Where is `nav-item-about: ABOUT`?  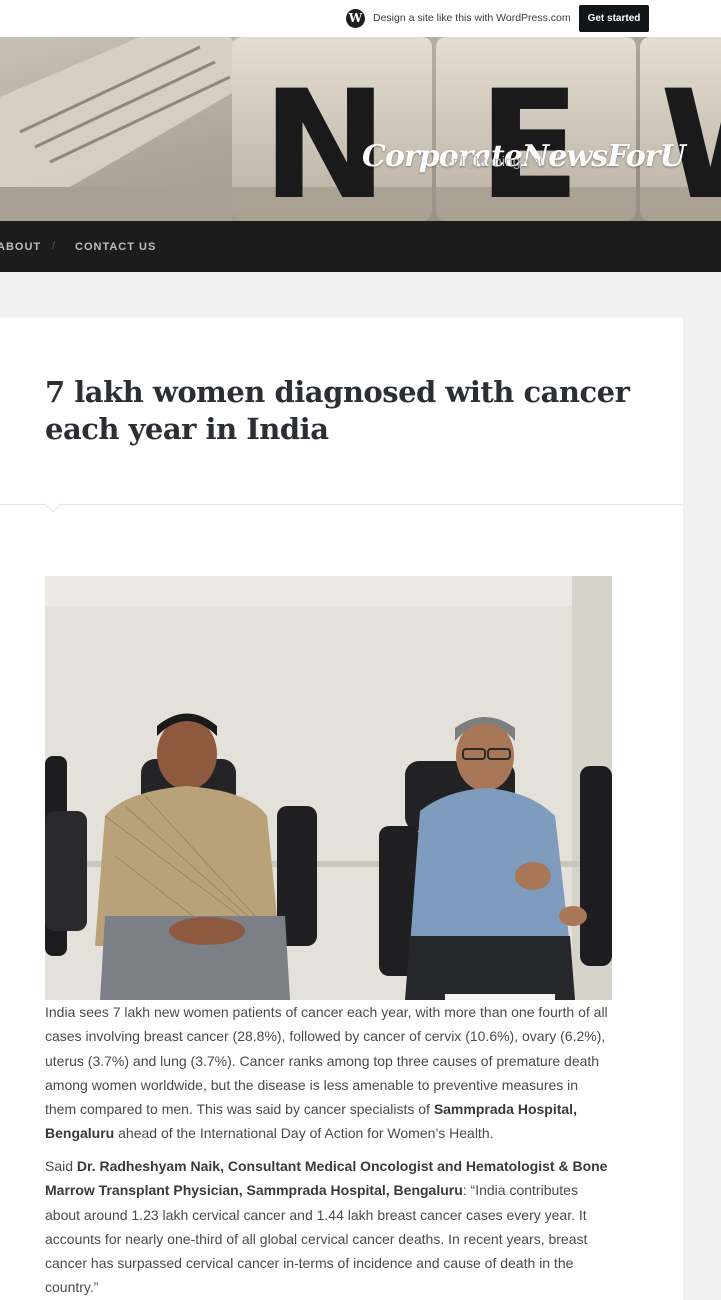
nav-item-about: ABOUT is located at coordinates (20, 247).